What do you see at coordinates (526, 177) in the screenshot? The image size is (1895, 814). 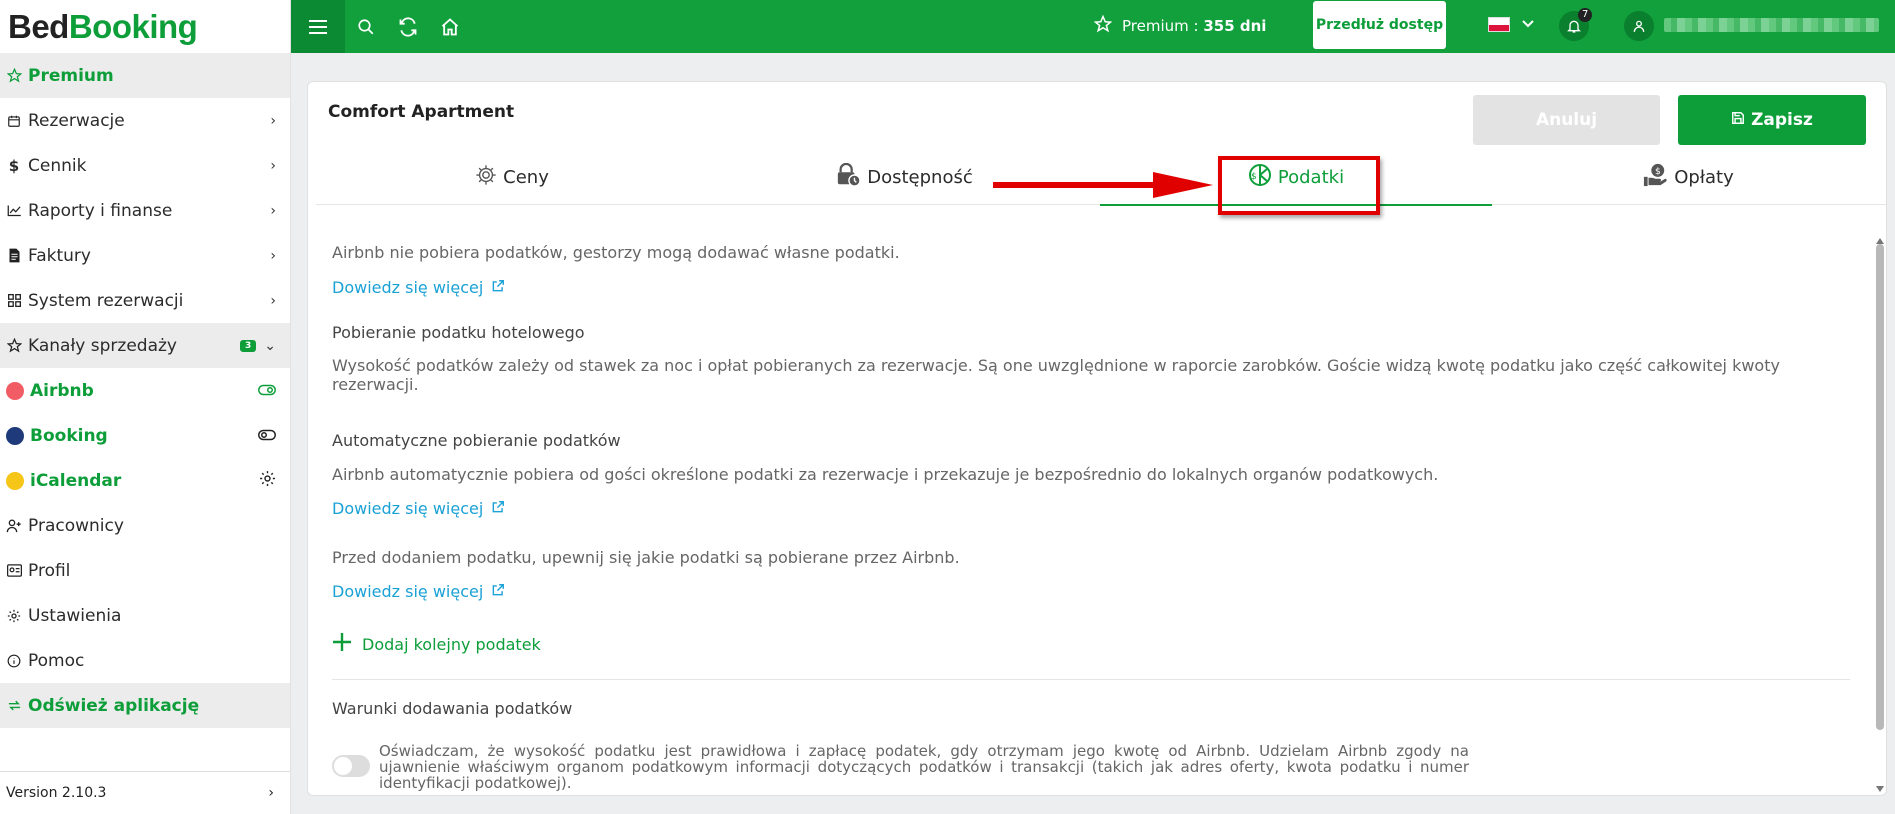 I see `tab-label: Ceny` at bounding box center [526, 177].